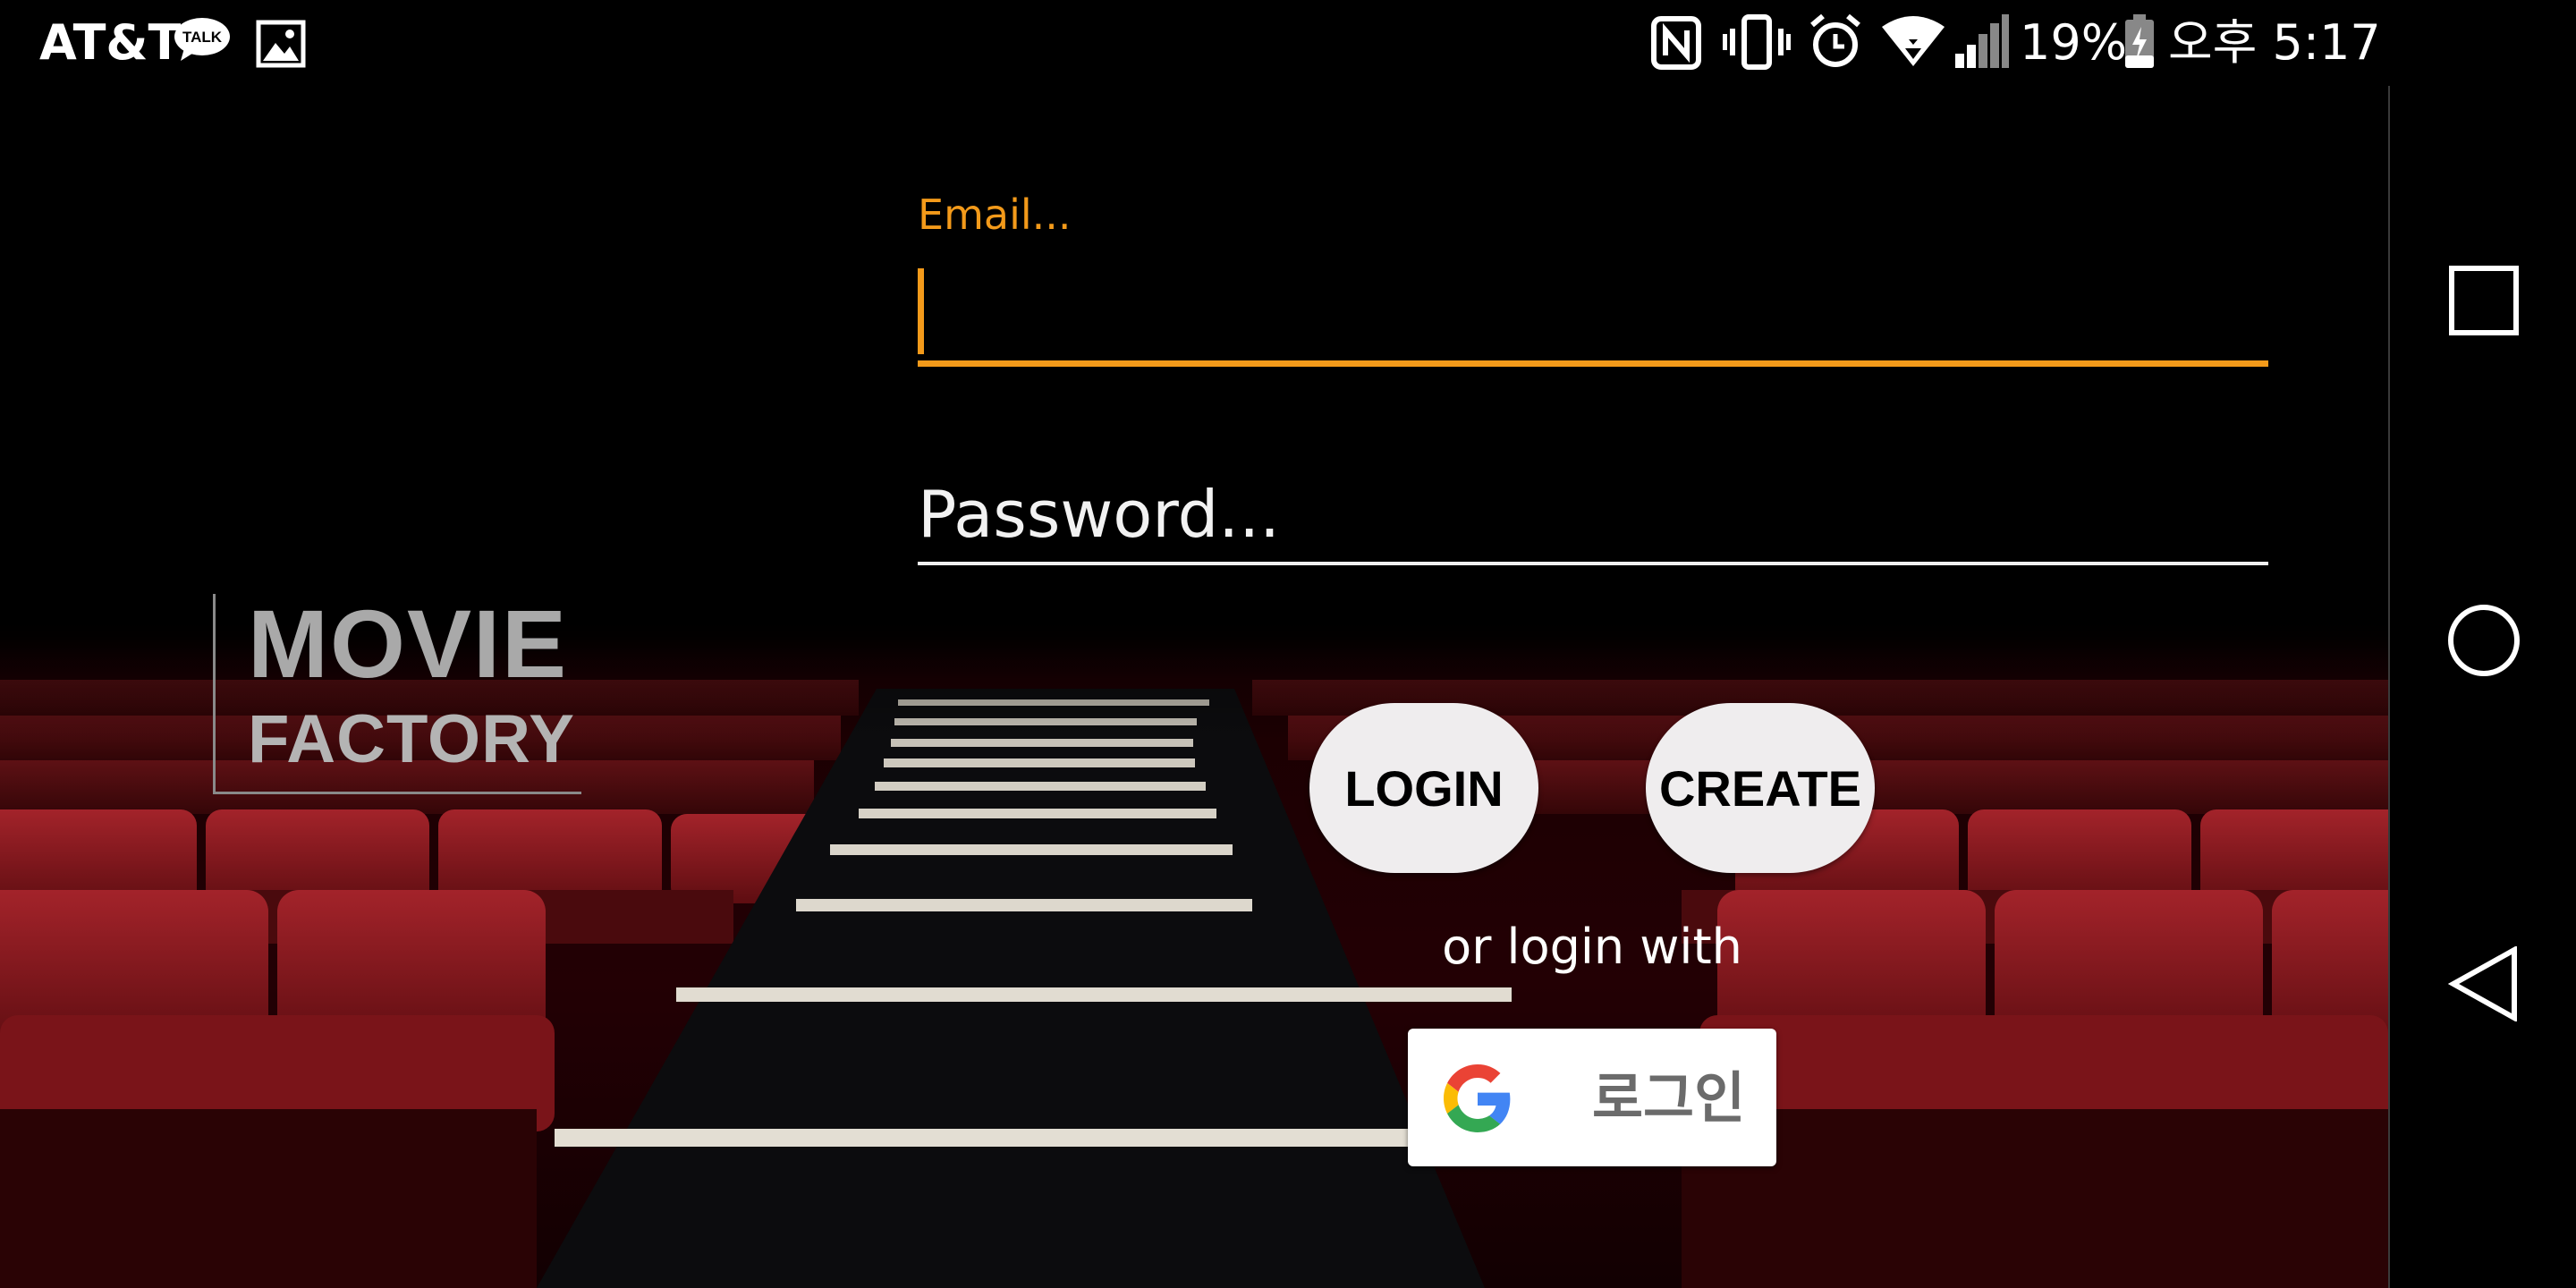  What do you see at coordinates (408, 643) in the screenshot?
I see `logo-title-movie: MOVIE` at bounding box center [408, 643].